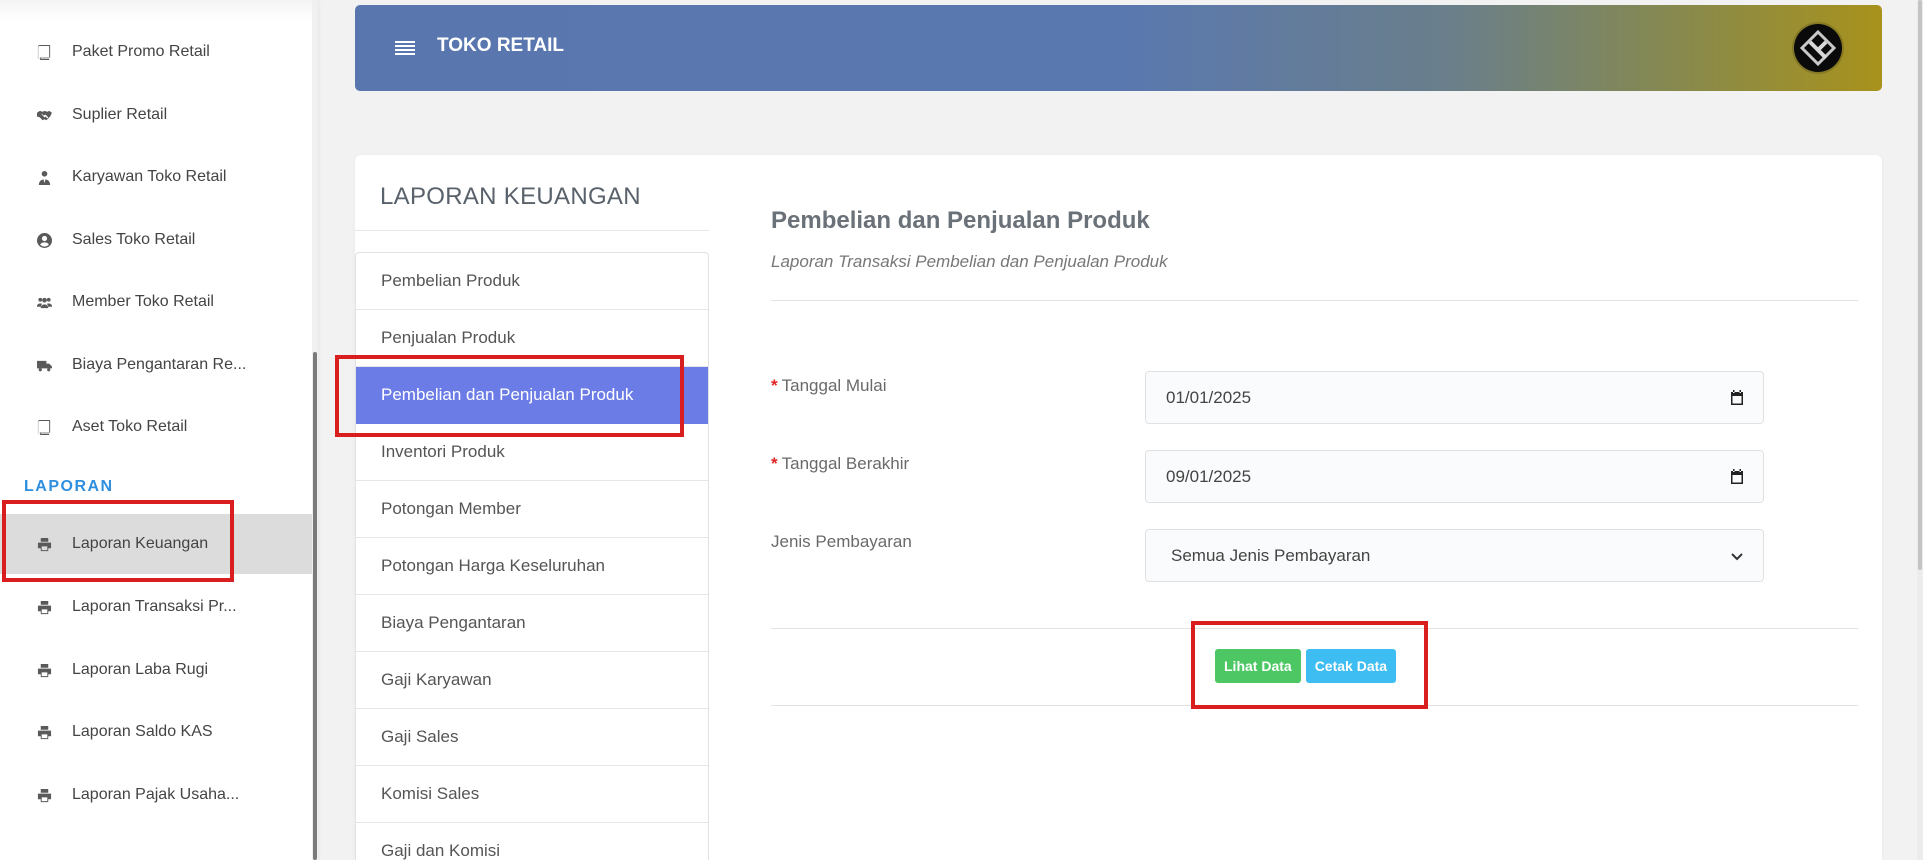 The image size is (1923, 860). I want to click on sidebar-item-label: Paket Promo Retail, so click(141, 51).